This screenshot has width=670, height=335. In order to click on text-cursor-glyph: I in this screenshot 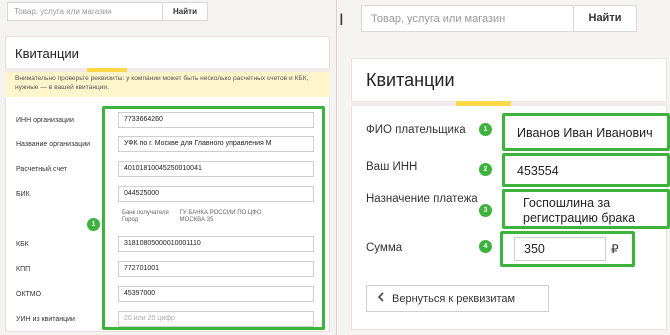, I will do `click(341, 19)`.